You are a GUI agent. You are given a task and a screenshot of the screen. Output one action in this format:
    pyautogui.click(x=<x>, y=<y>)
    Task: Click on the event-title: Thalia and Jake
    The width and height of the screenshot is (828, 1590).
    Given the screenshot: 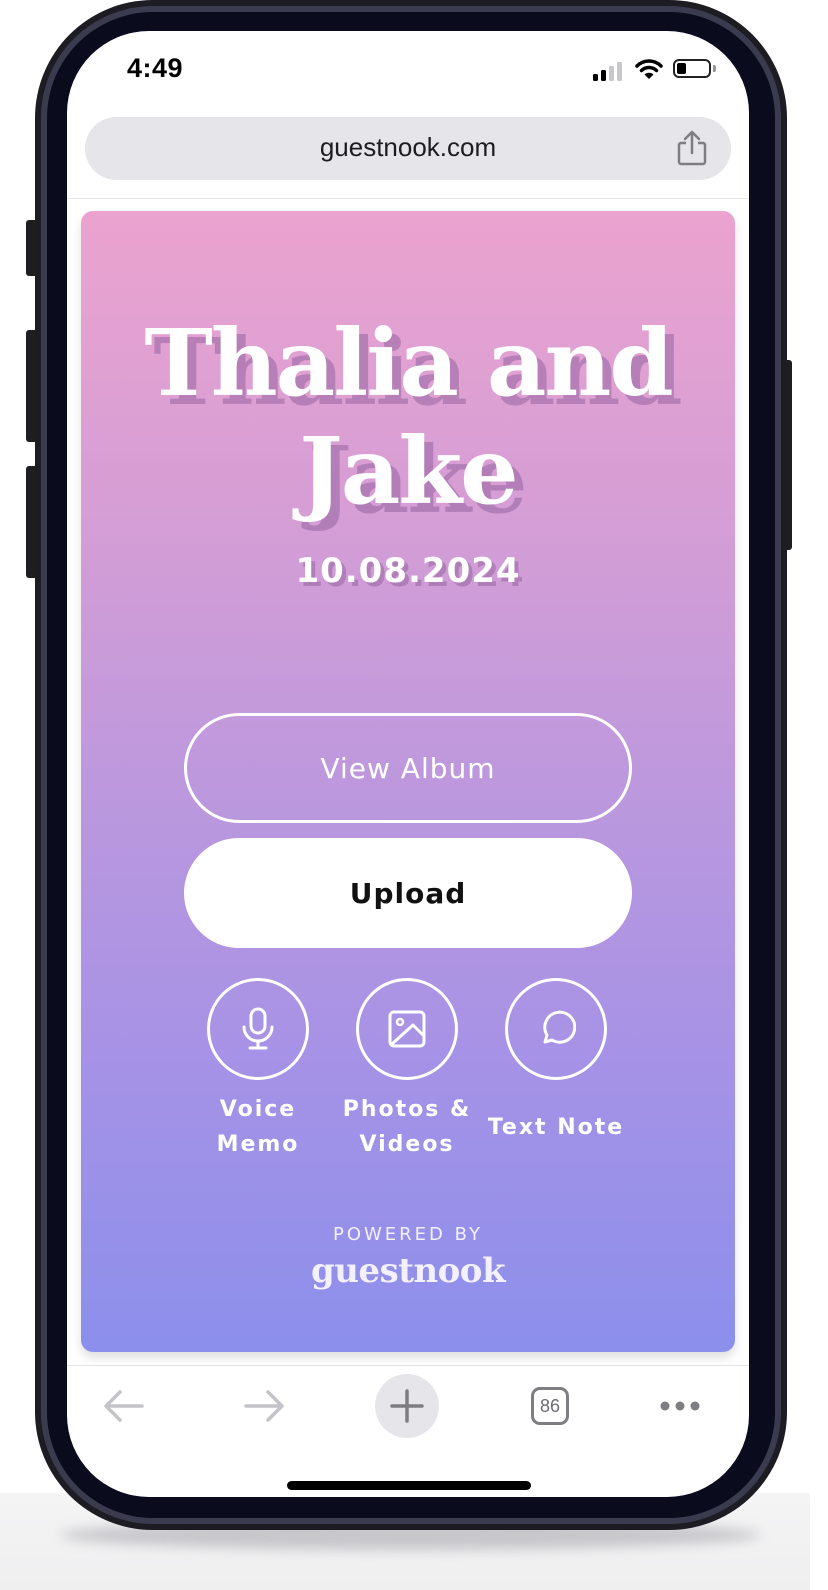 What is the action you would take?
    pyautogui.click(x=408, y=417)
    